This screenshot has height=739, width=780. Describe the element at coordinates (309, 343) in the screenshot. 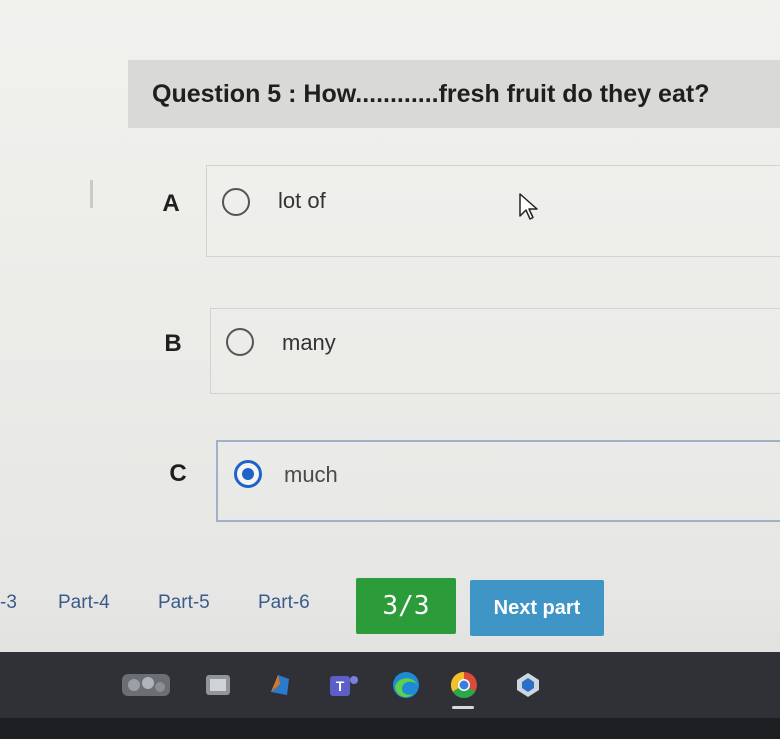

I see `option-b-label: many` at that location.